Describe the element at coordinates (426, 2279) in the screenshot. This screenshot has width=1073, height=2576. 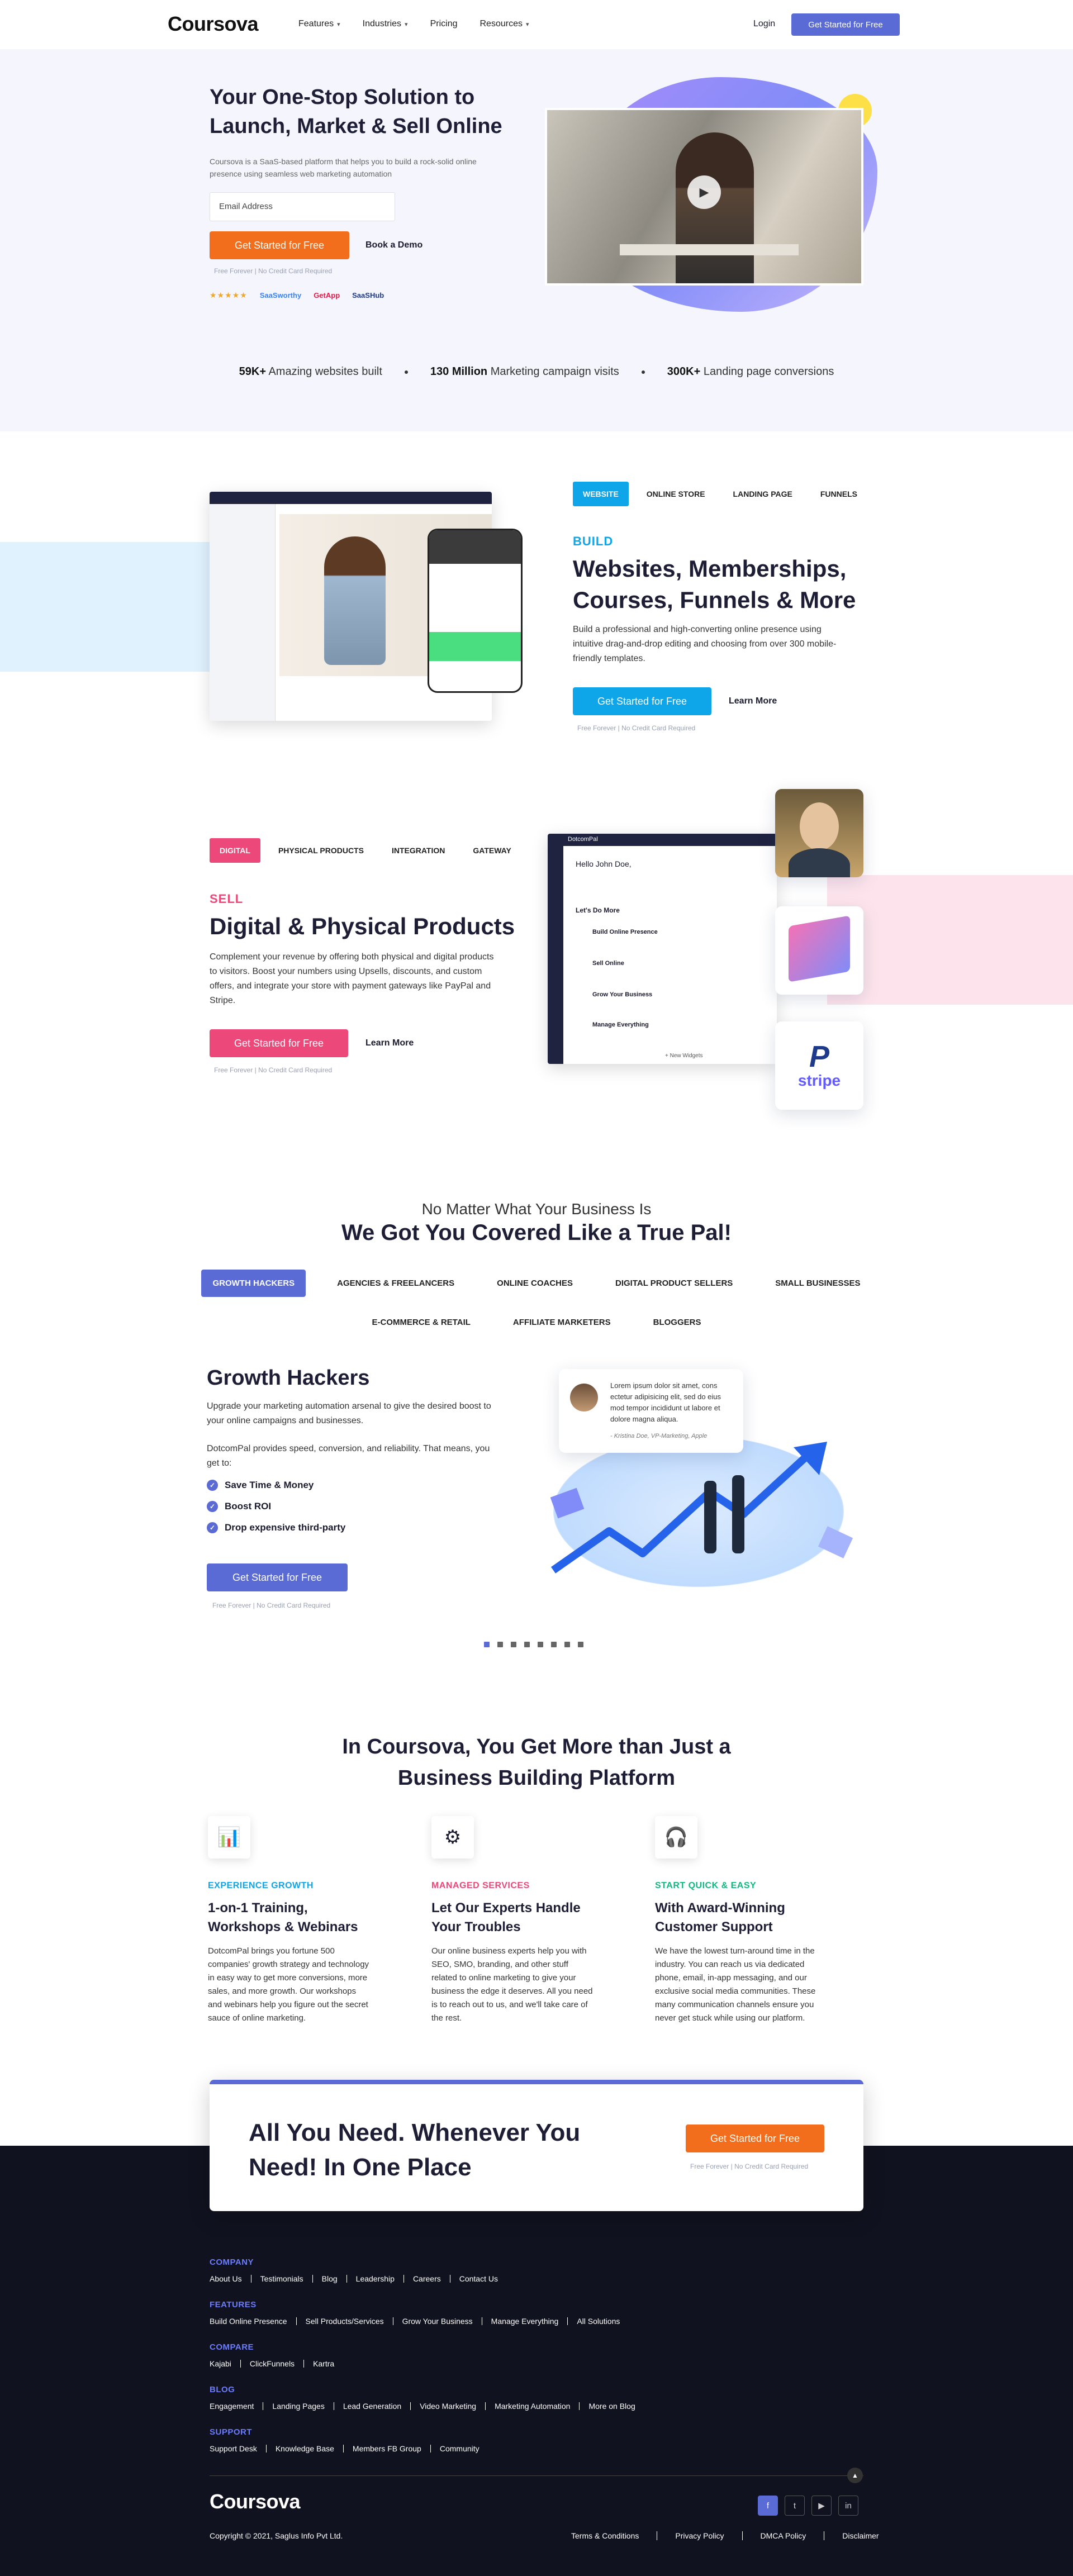
I see `footer-link: Careers` at that location.